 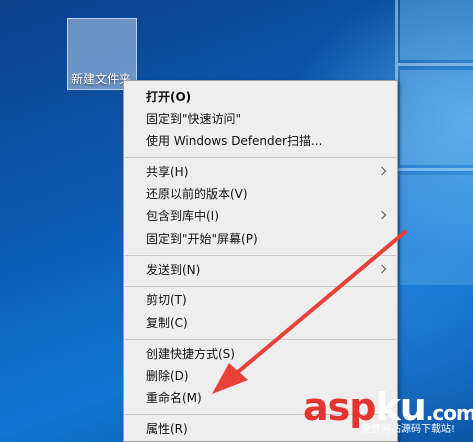 I want to click on watermark-logo: aspku.com 免费网站源码下载站!, so click(x=388, y=413).